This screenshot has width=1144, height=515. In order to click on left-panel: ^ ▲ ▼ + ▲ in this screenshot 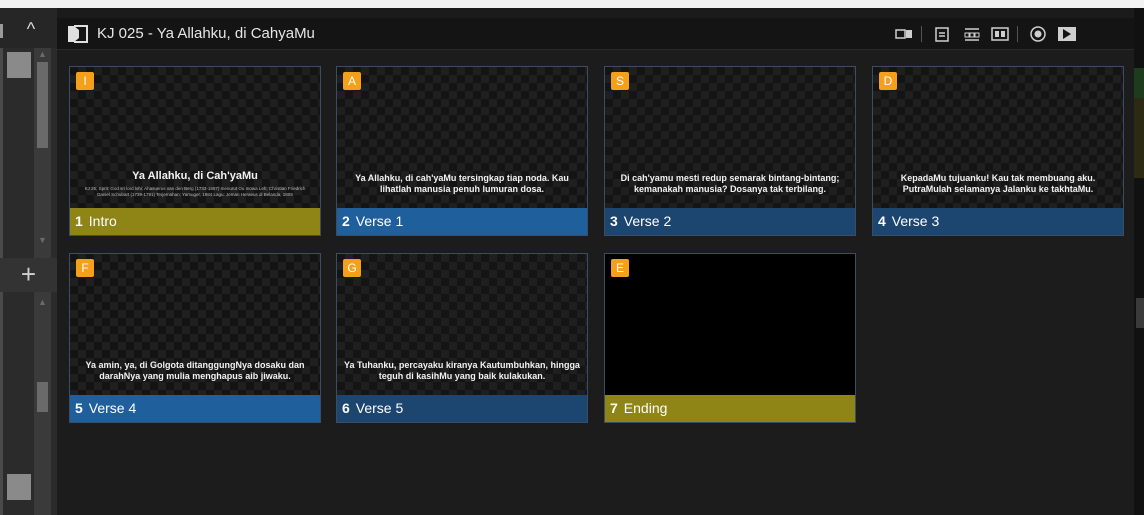, I will do `click(28, 261)`.